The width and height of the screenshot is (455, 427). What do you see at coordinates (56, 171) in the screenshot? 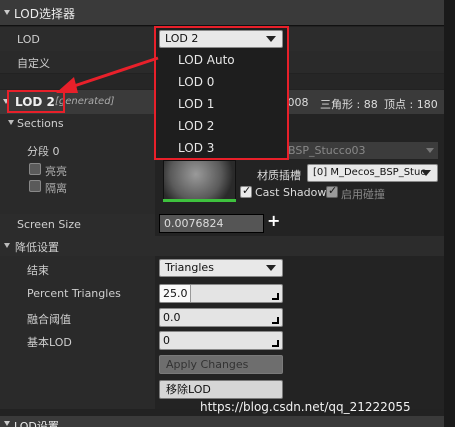
I see `highlight-label: 亮亮` at bounding box center [56, 171].